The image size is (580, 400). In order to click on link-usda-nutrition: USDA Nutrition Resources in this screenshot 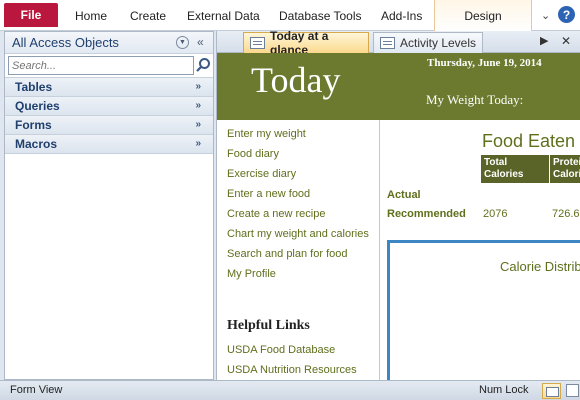, I will do `click(292, 370)`.